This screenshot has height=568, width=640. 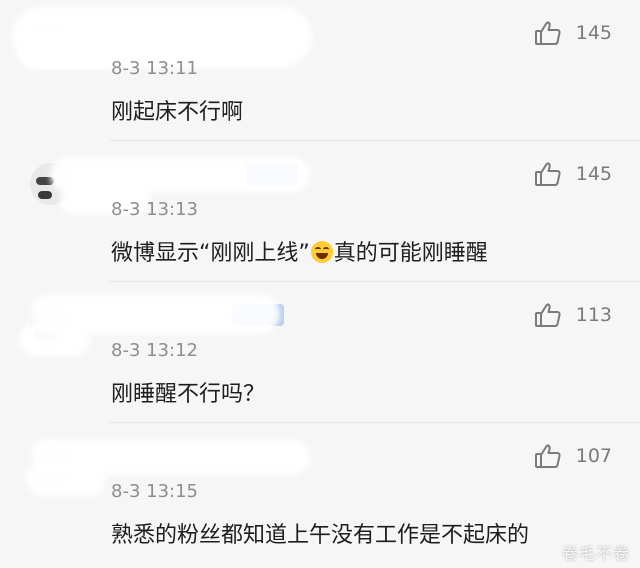 What do you see at coordinates (410, 253) in the screenshot?
I see `comment-text-part: 真的可能刚睡醒` at bounding box center [410, 253].